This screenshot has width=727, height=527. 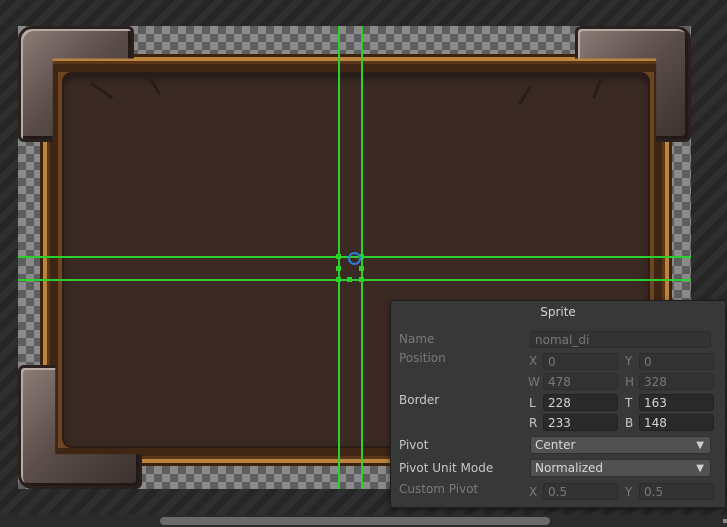 I want to click on pivot-dropdown-value: Center, so click(x=555, y=445).